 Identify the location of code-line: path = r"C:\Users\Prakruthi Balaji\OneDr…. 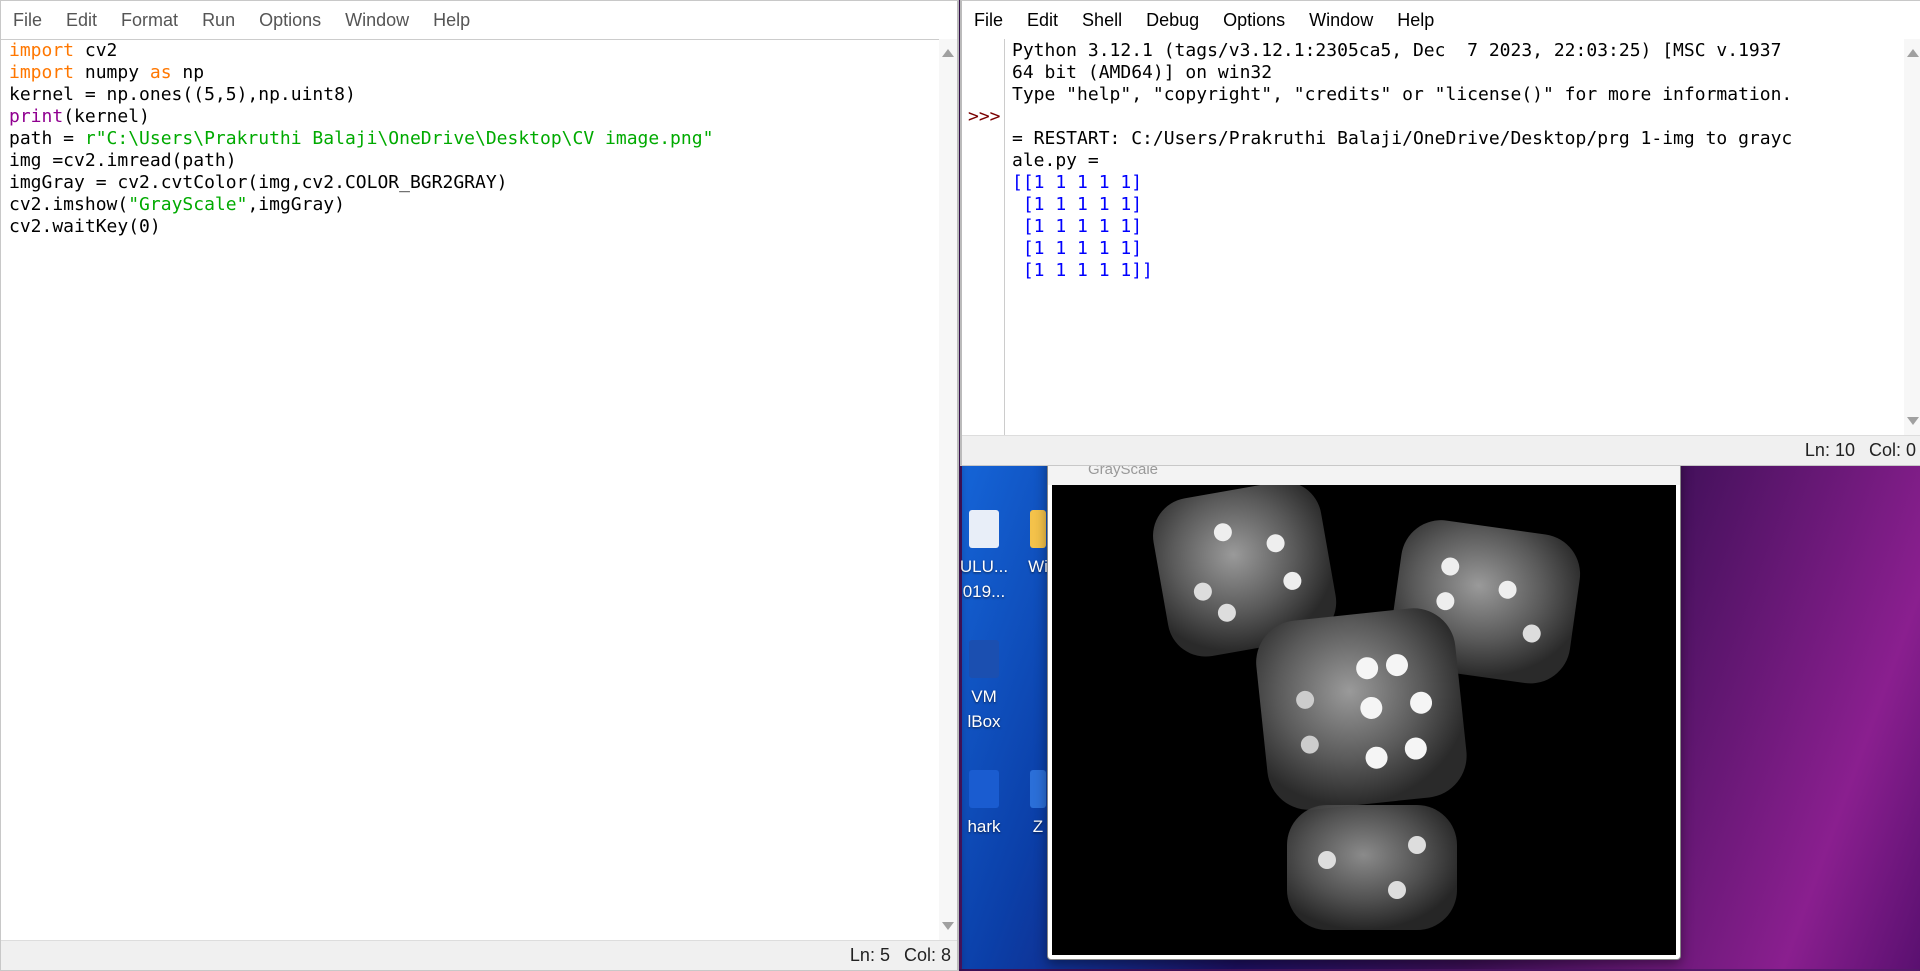
(361, 138).